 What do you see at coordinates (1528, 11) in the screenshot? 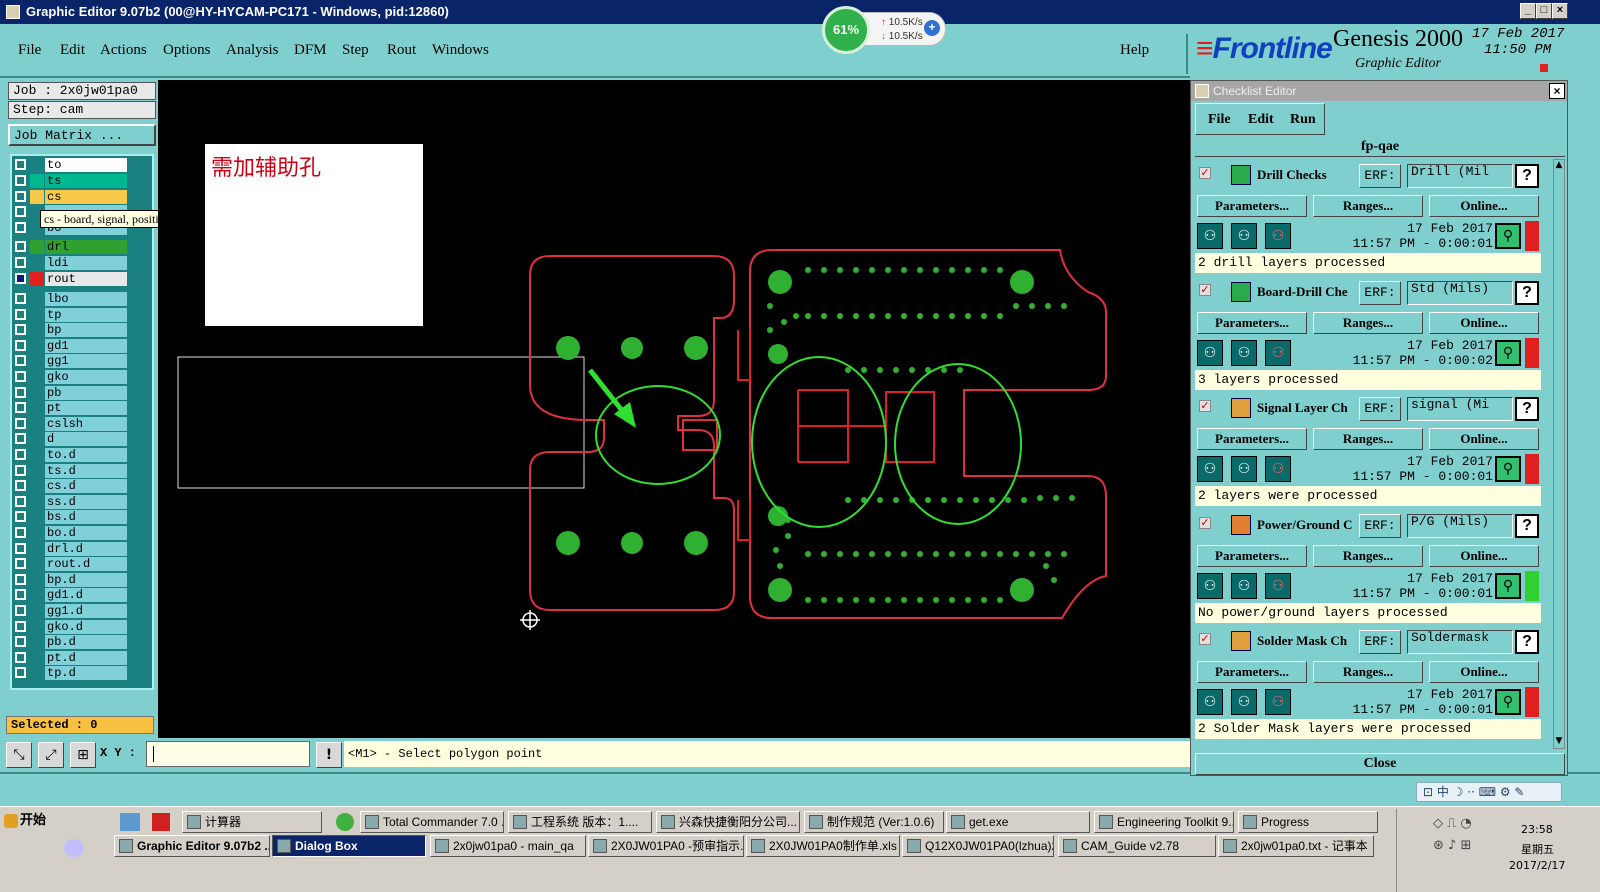
I see `minimize-button: _` at bounding box center [1528, 11].